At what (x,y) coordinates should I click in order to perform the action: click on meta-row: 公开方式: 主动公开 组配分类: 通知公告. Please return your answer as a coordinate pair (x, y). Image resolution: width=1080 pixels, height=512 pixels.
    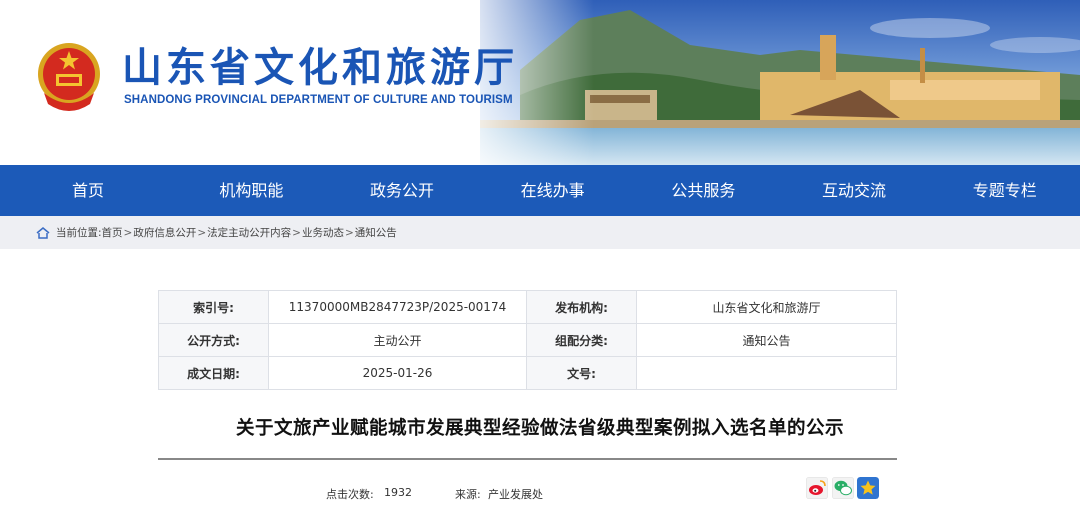
    Looking at the image, I should click on (527, 340).